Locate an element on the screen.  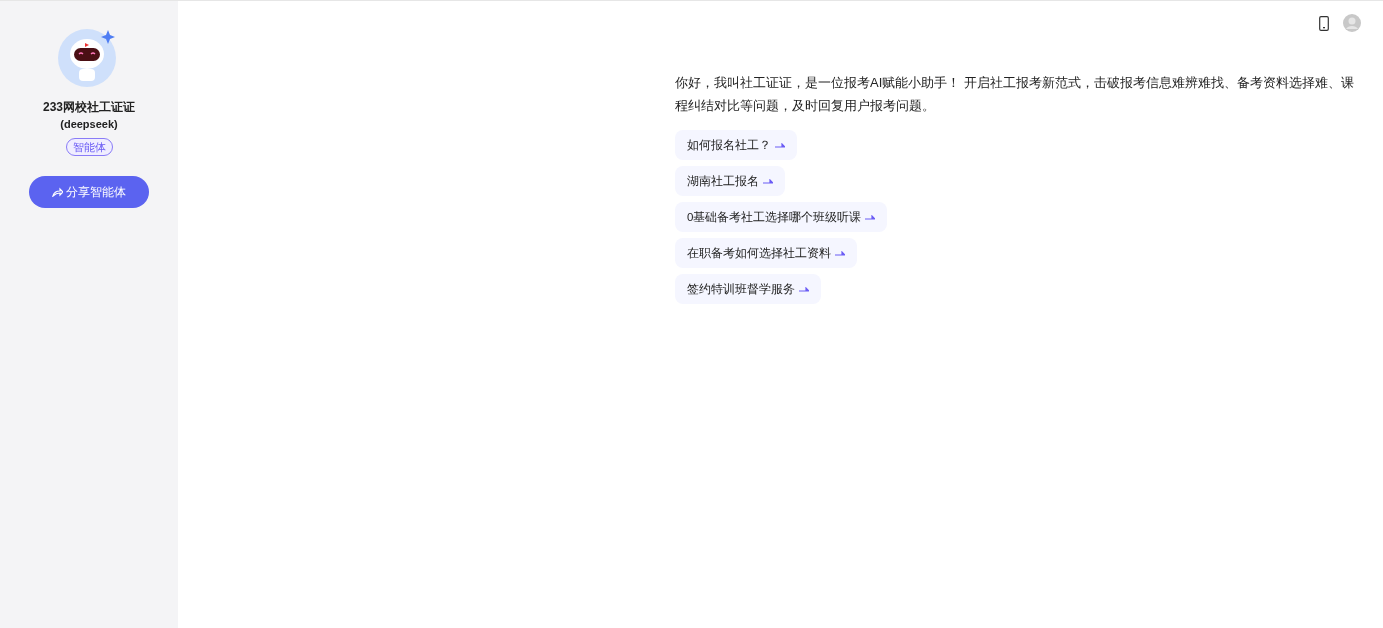
phone-icon is located at coordinates (1324, 23).